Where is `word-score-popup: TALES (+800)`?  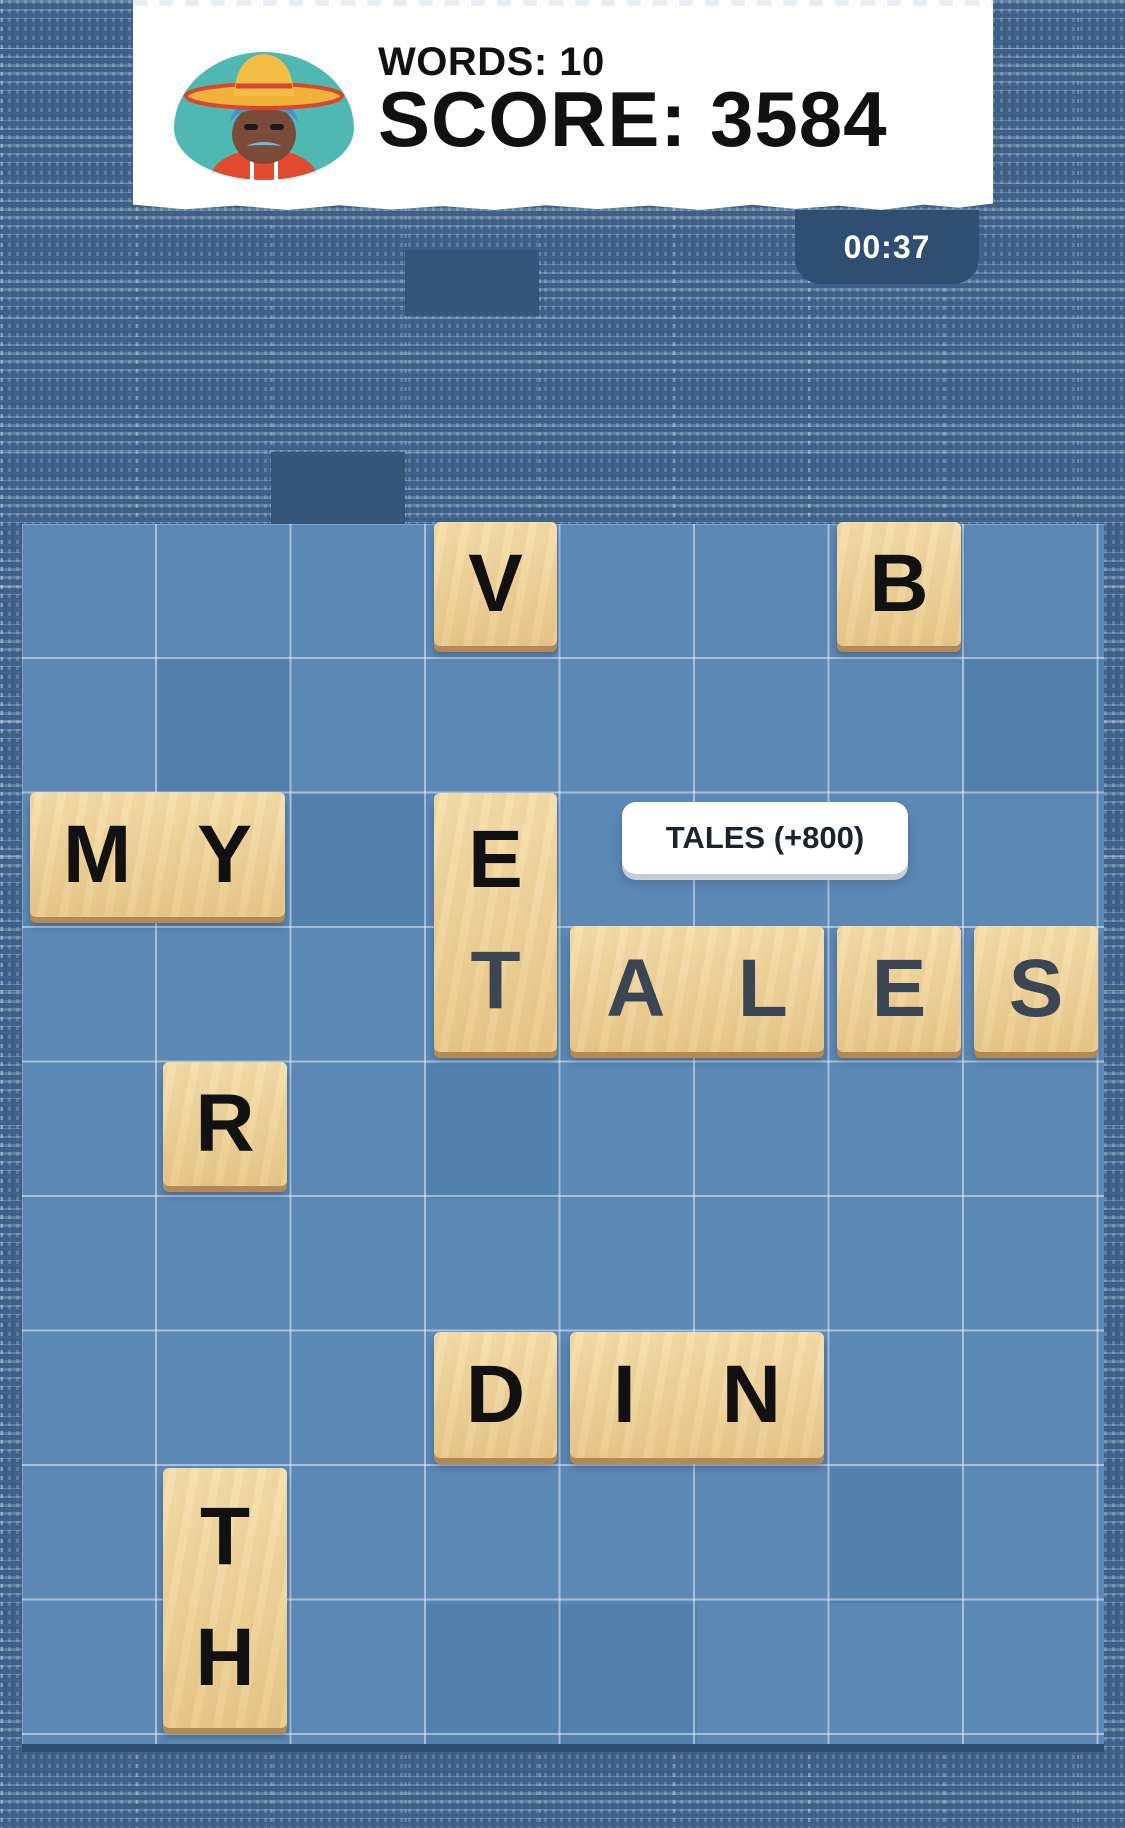
word-score-popup: TALES (+800) is located at coordinates (765, 838).